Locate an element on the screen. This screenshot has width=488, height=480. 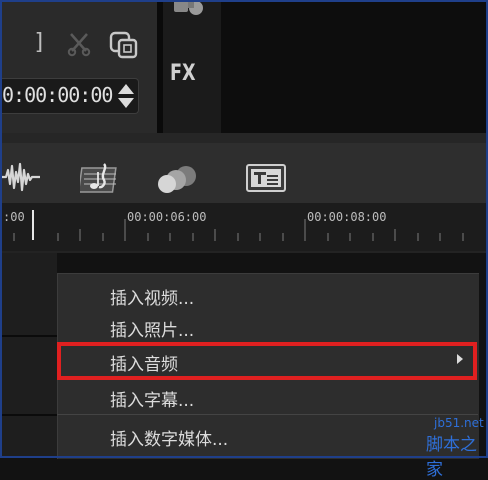
watermark-brand: 脚本之家 is located at coordinates (451, 457).